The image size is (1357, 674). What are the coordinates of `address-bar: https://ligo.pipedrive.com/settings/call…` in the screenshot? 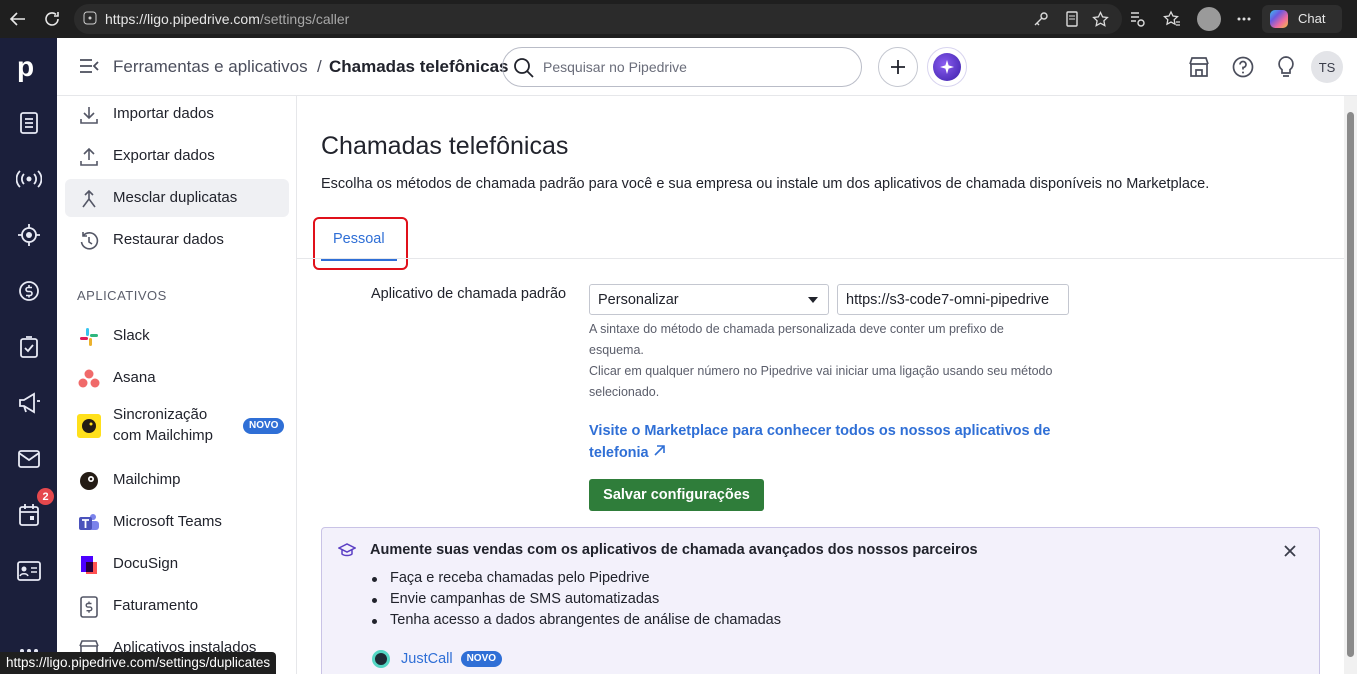 It's located at (598, 19).